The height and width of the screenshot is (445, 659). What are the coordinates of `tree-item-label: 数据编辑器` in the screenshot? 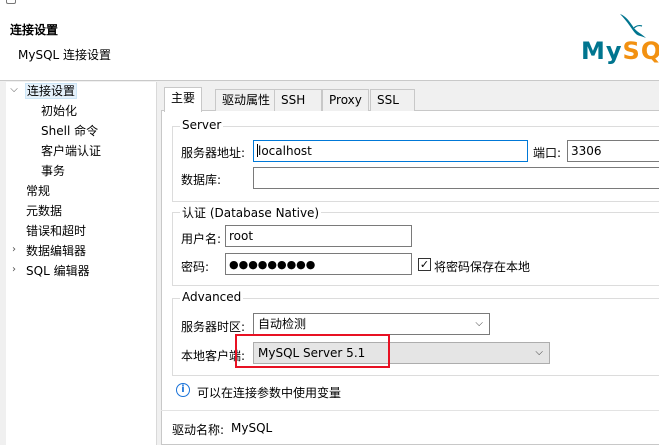 It's located at (56, 251).